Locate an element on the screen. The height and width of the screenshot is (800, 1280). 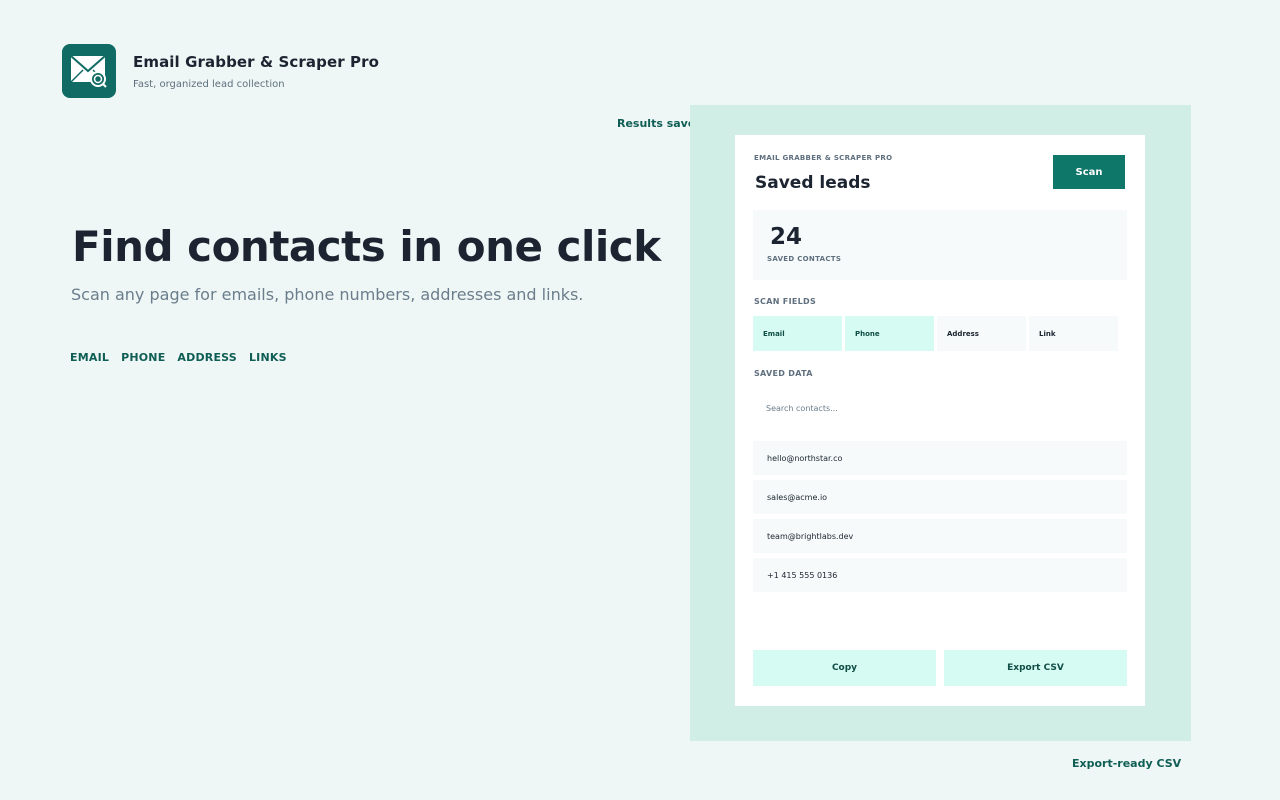
field-chip-link: Link is located at coordinates (1073, 333).